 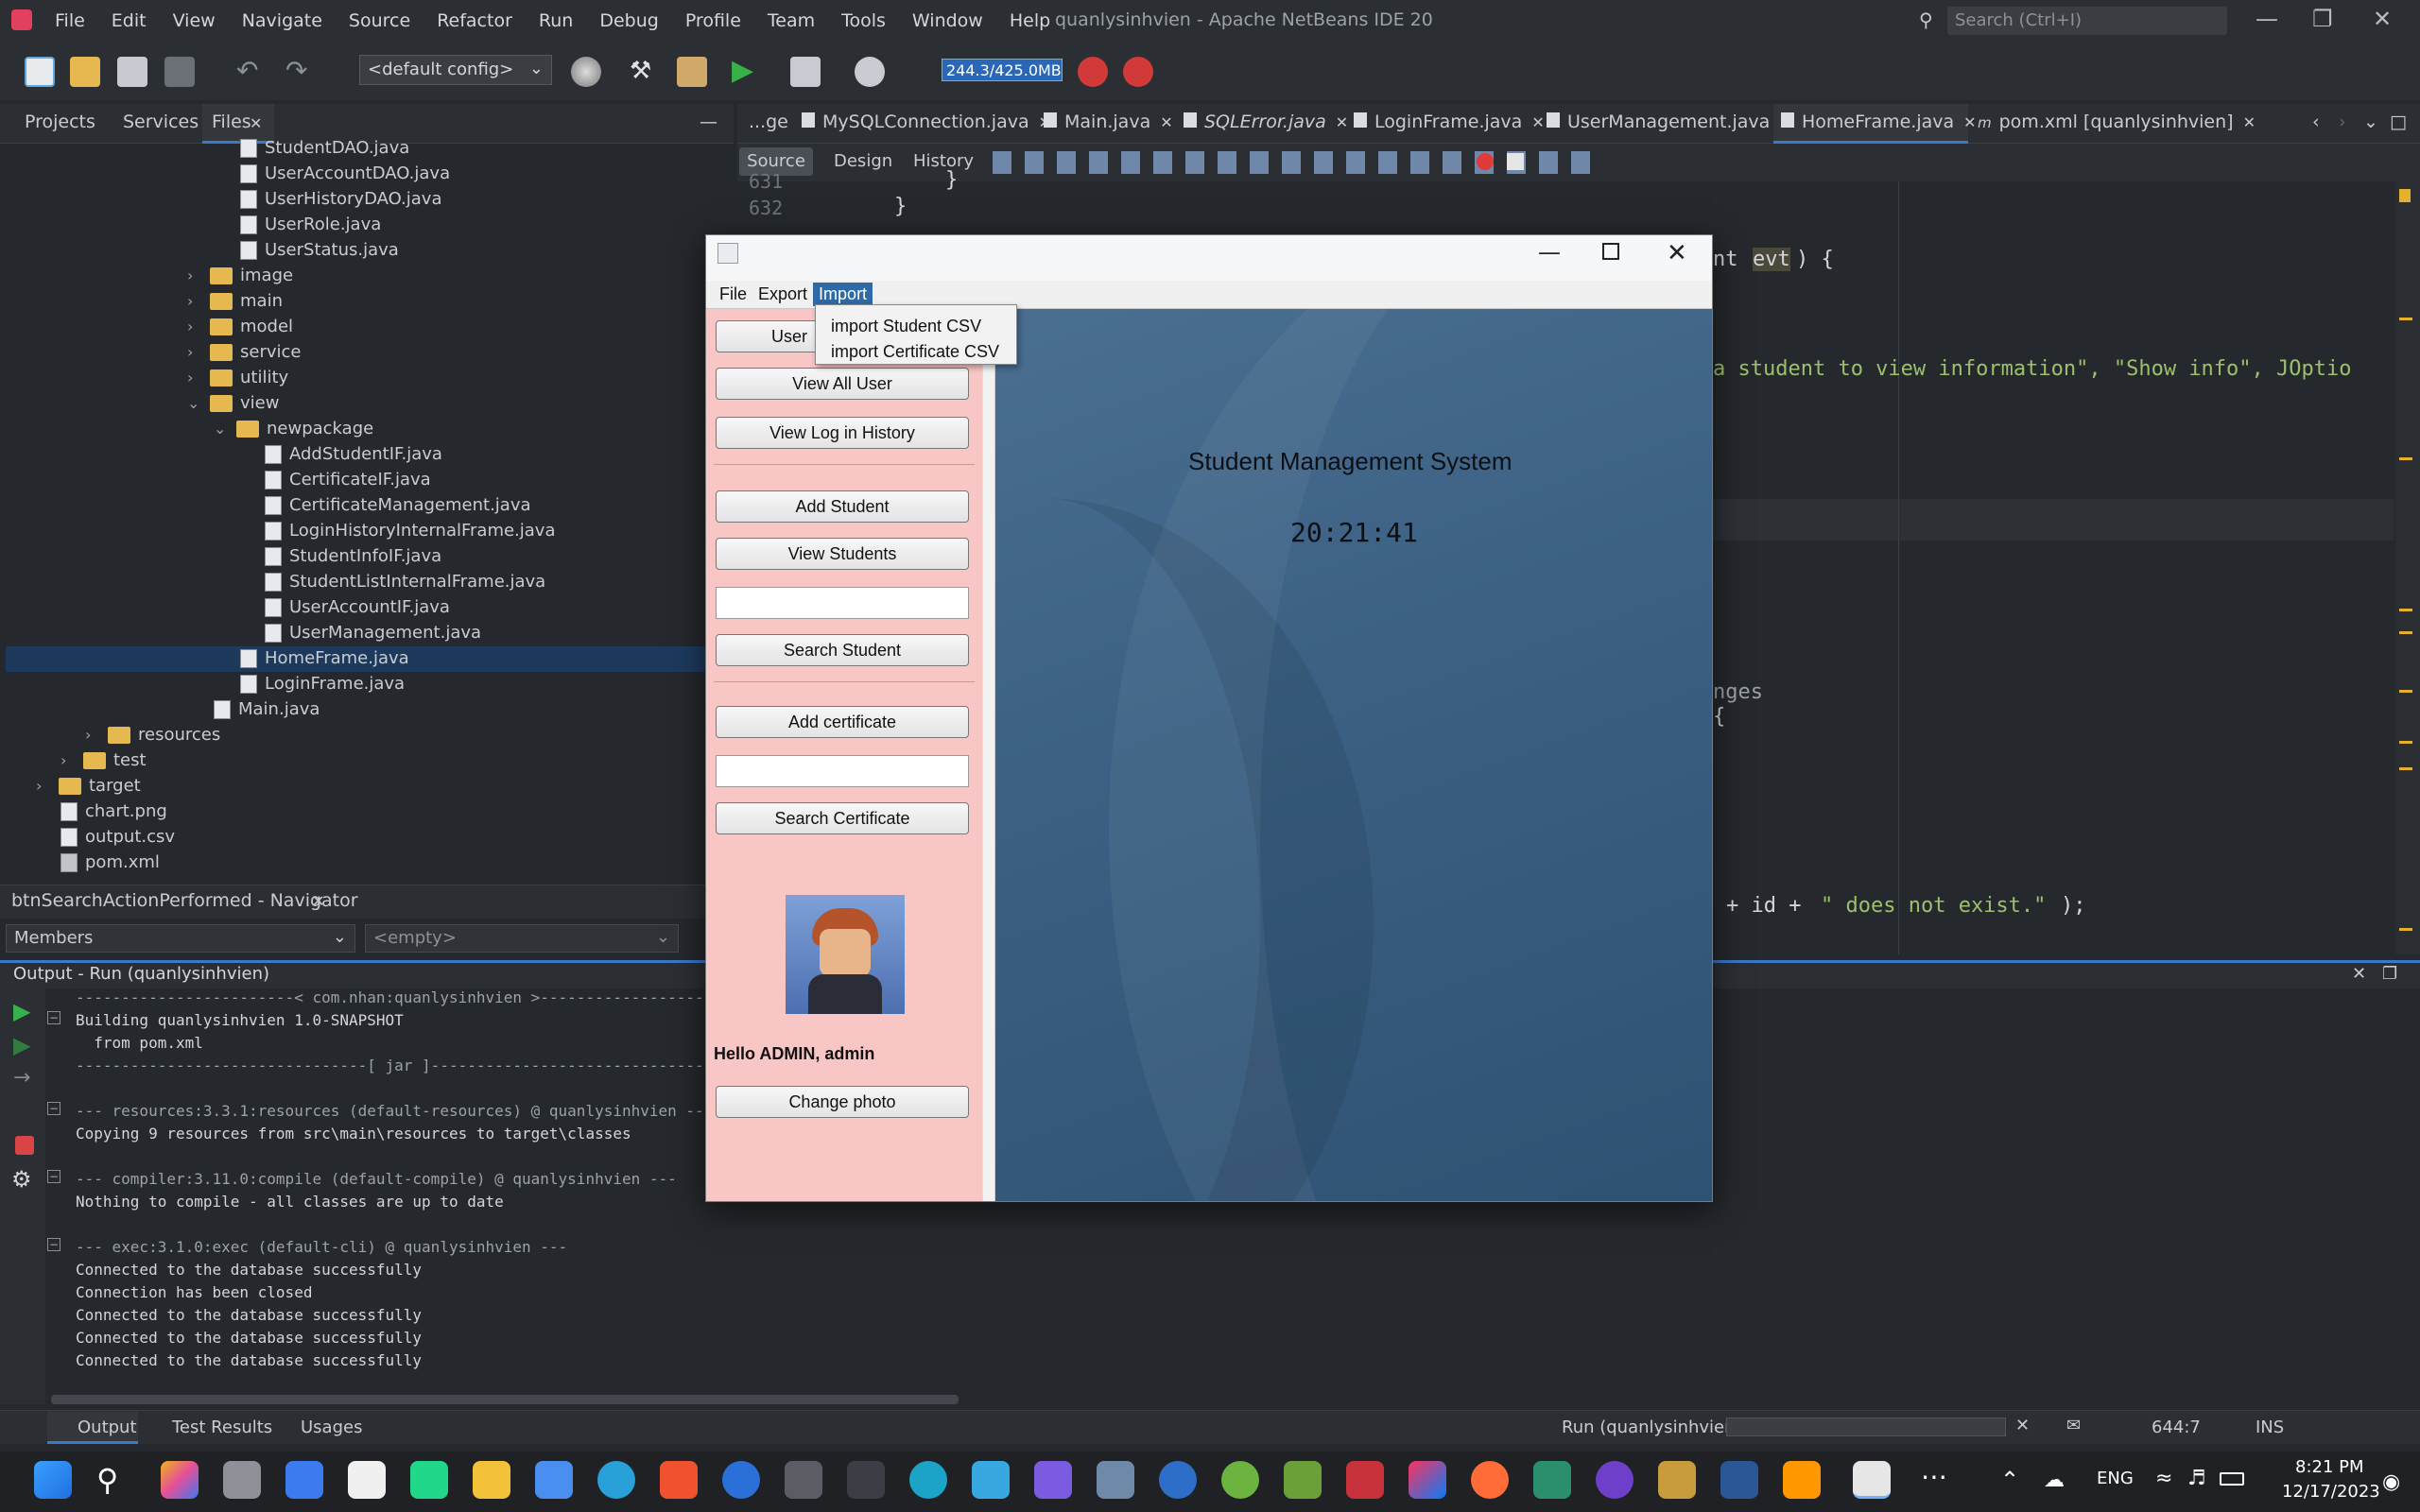 What do you see at coordinates (110, 862) in the screenshot?
I see `tree-item: pom.xml` at bounding box center [110, 862].